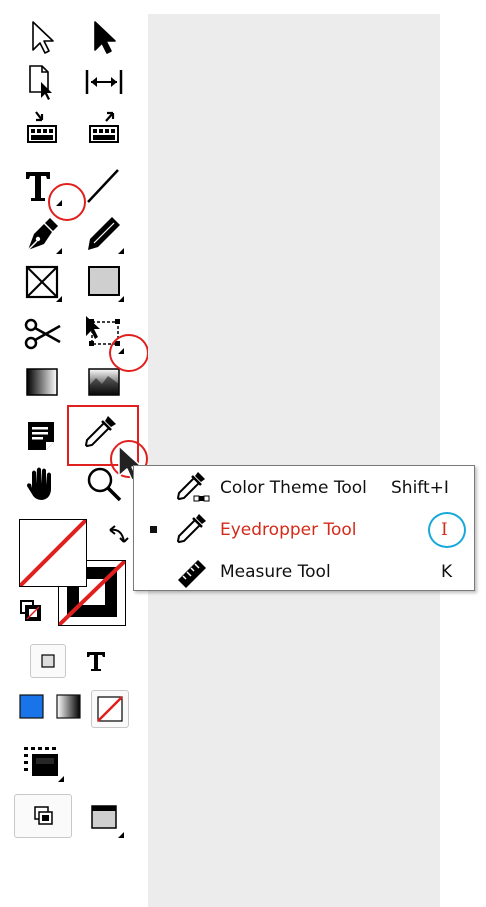 This screenshot has height=907, width=486. Describe the element at coordinates (42, 282) in the screenshot. I see `rectangle-frame-tool` at that location.